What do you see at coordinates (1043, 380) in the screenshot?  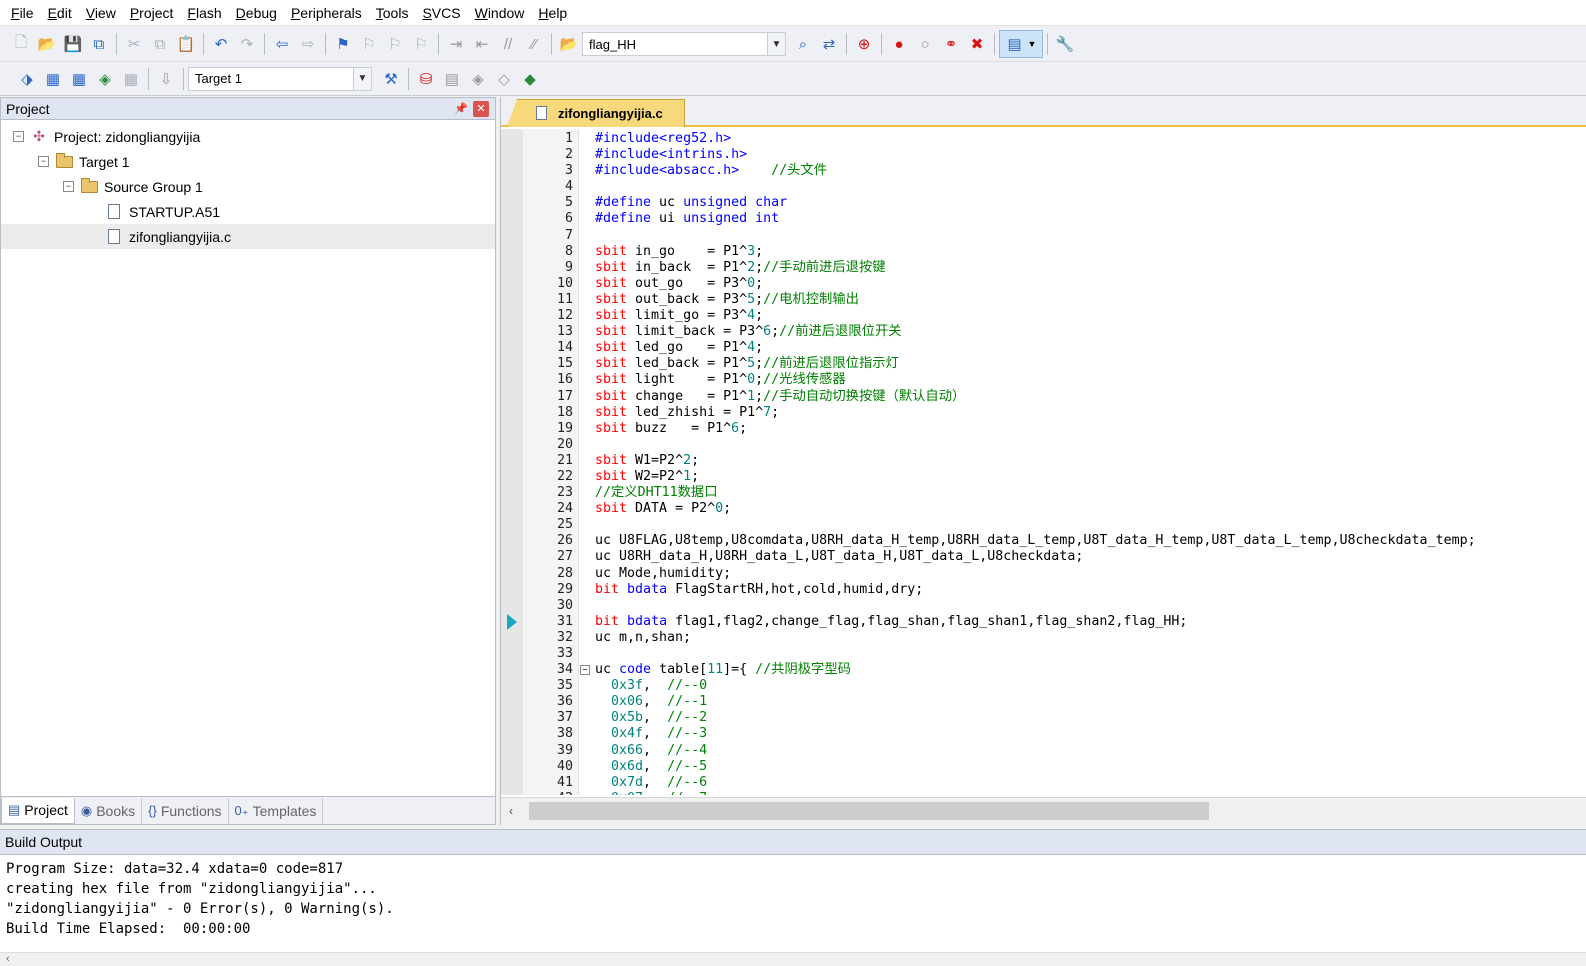 I see `code-line: 16 sbit light = P1^0;//光线传感器` at bounding box center [1043, 380].